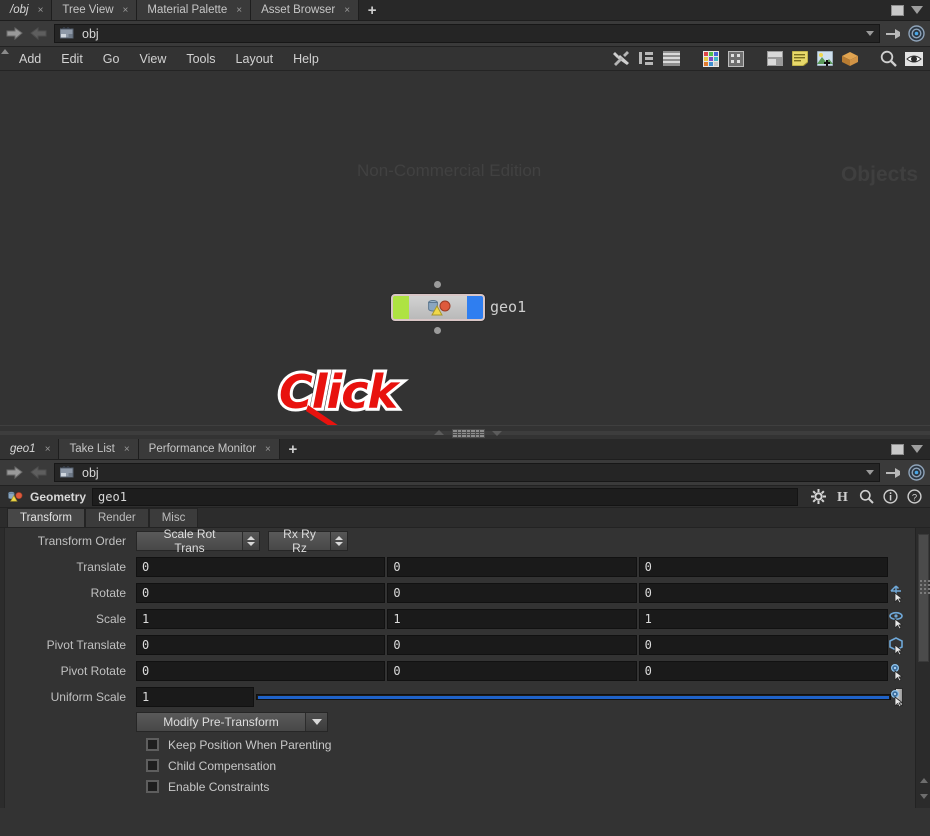  I want to click on pane-splitter, so click(465, 432).